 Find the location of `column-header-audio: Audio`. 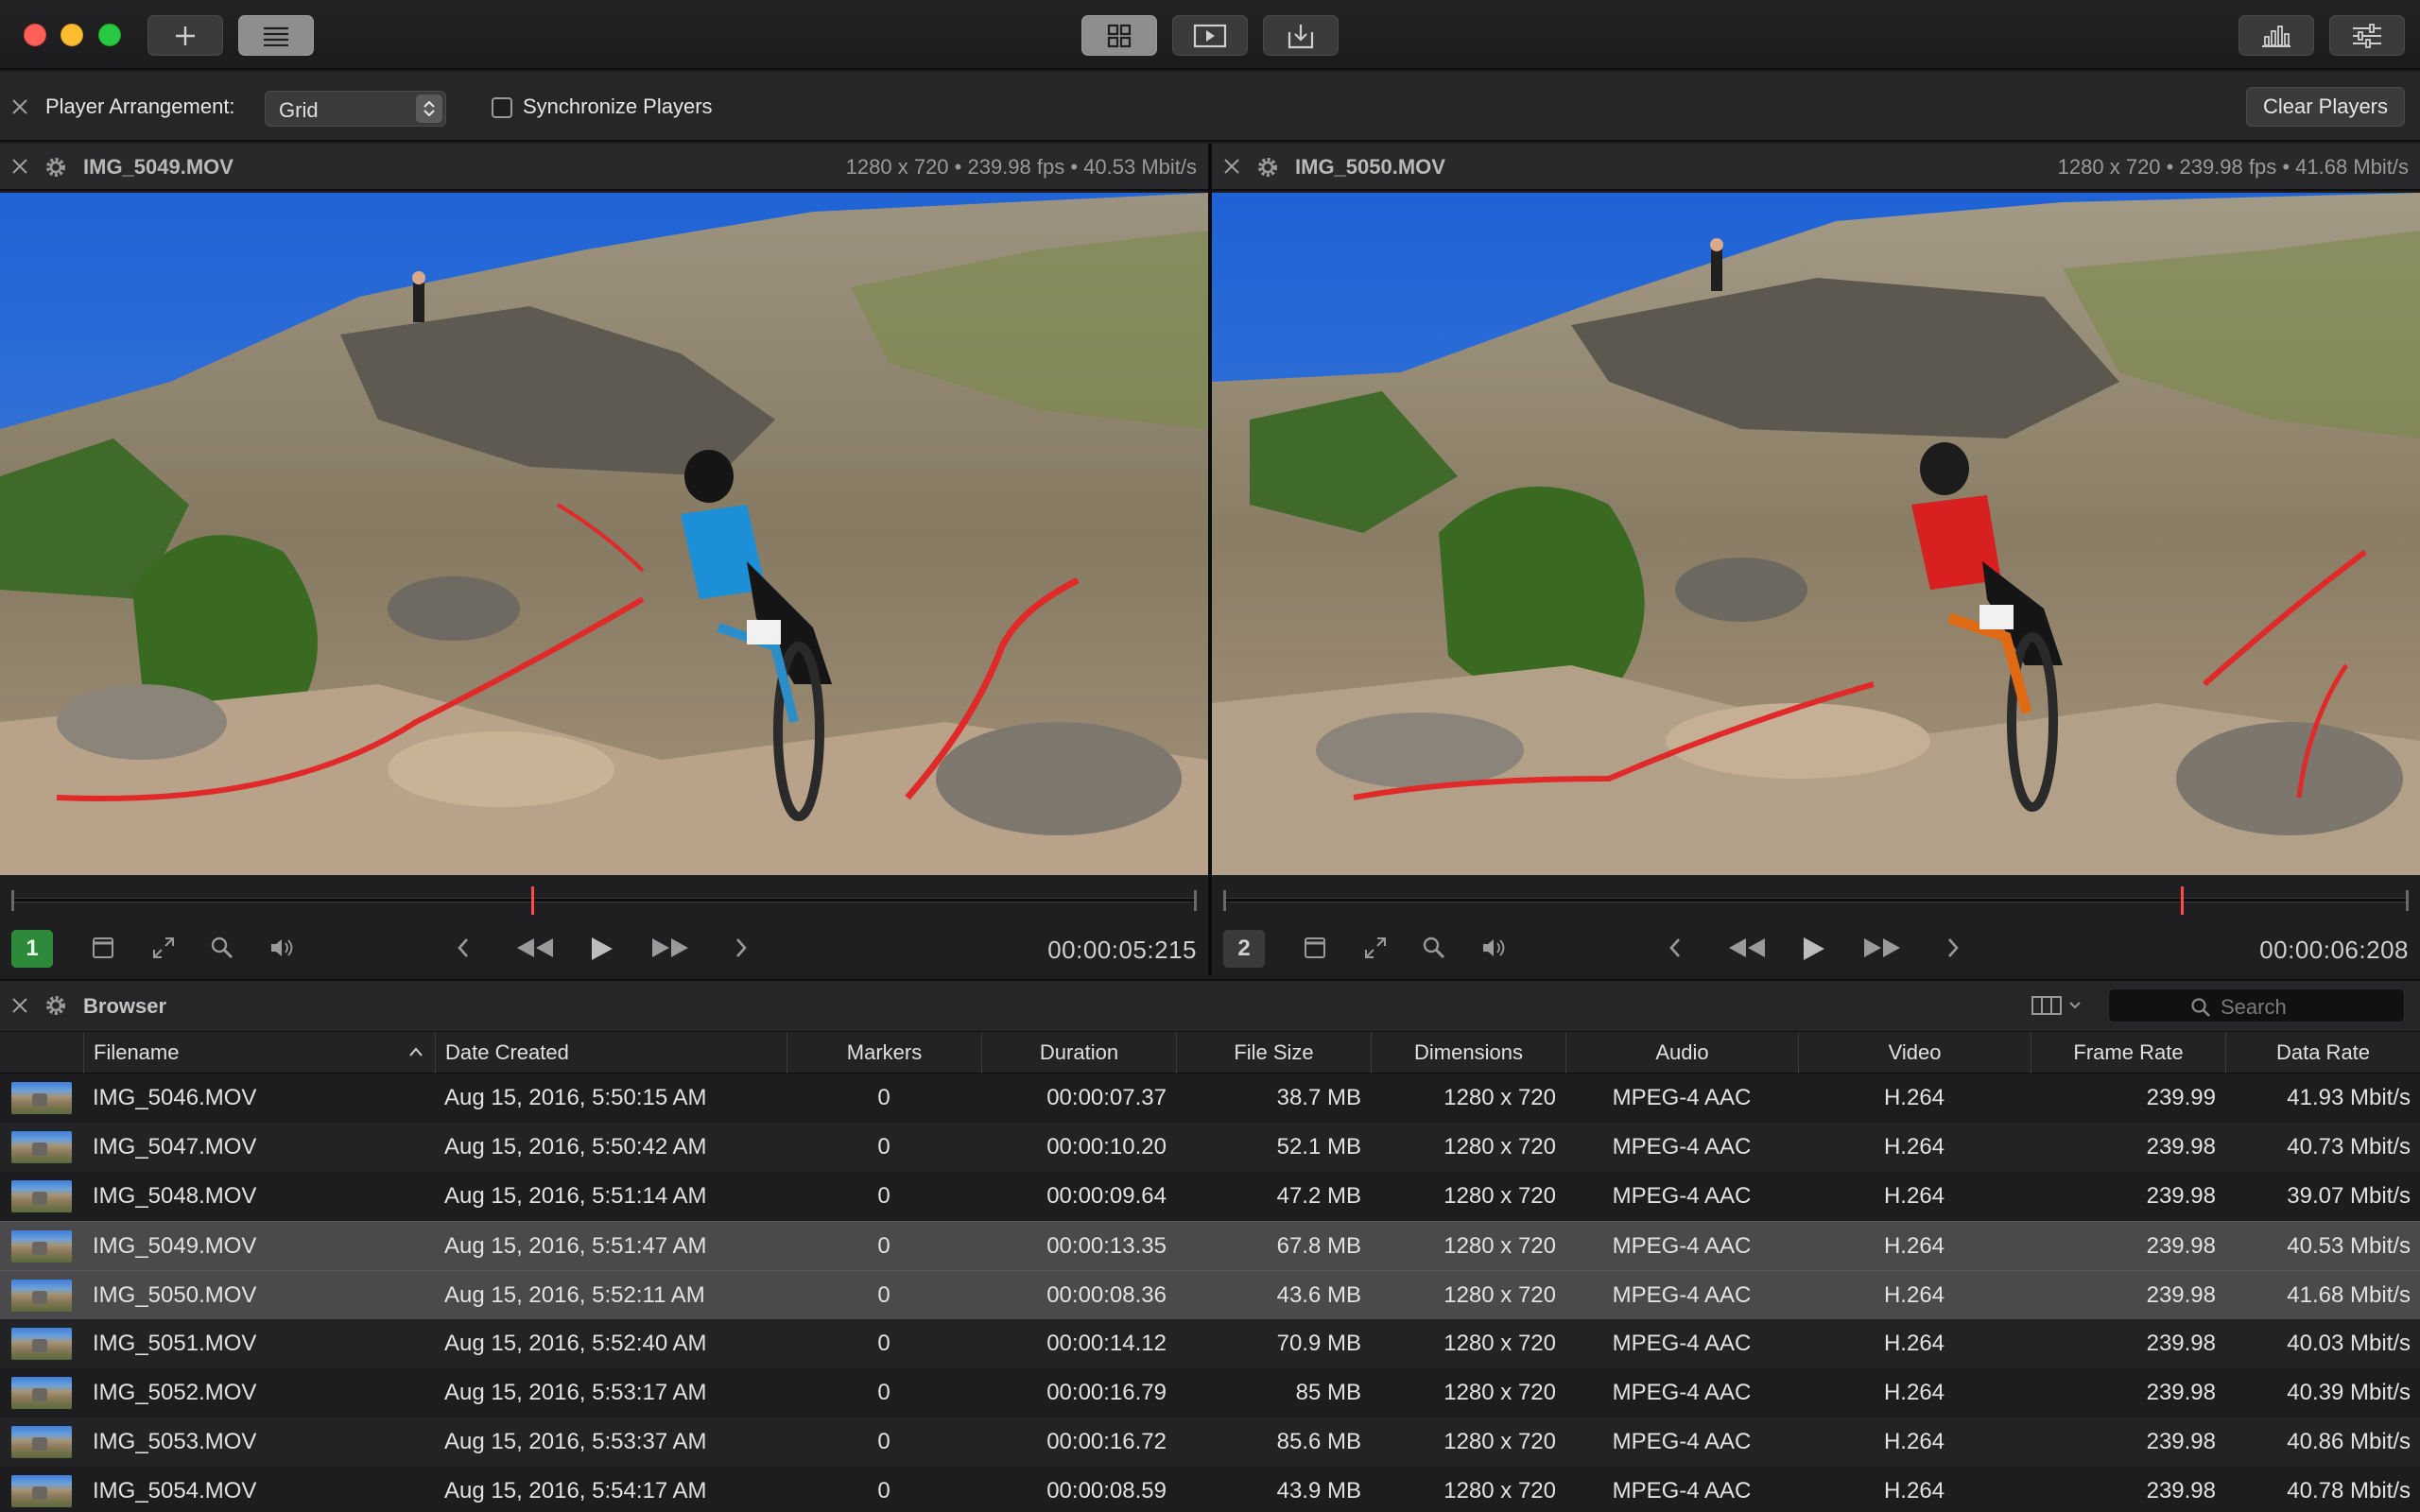

column-header-audio: Audio is located at coordinates (1681, 1053).